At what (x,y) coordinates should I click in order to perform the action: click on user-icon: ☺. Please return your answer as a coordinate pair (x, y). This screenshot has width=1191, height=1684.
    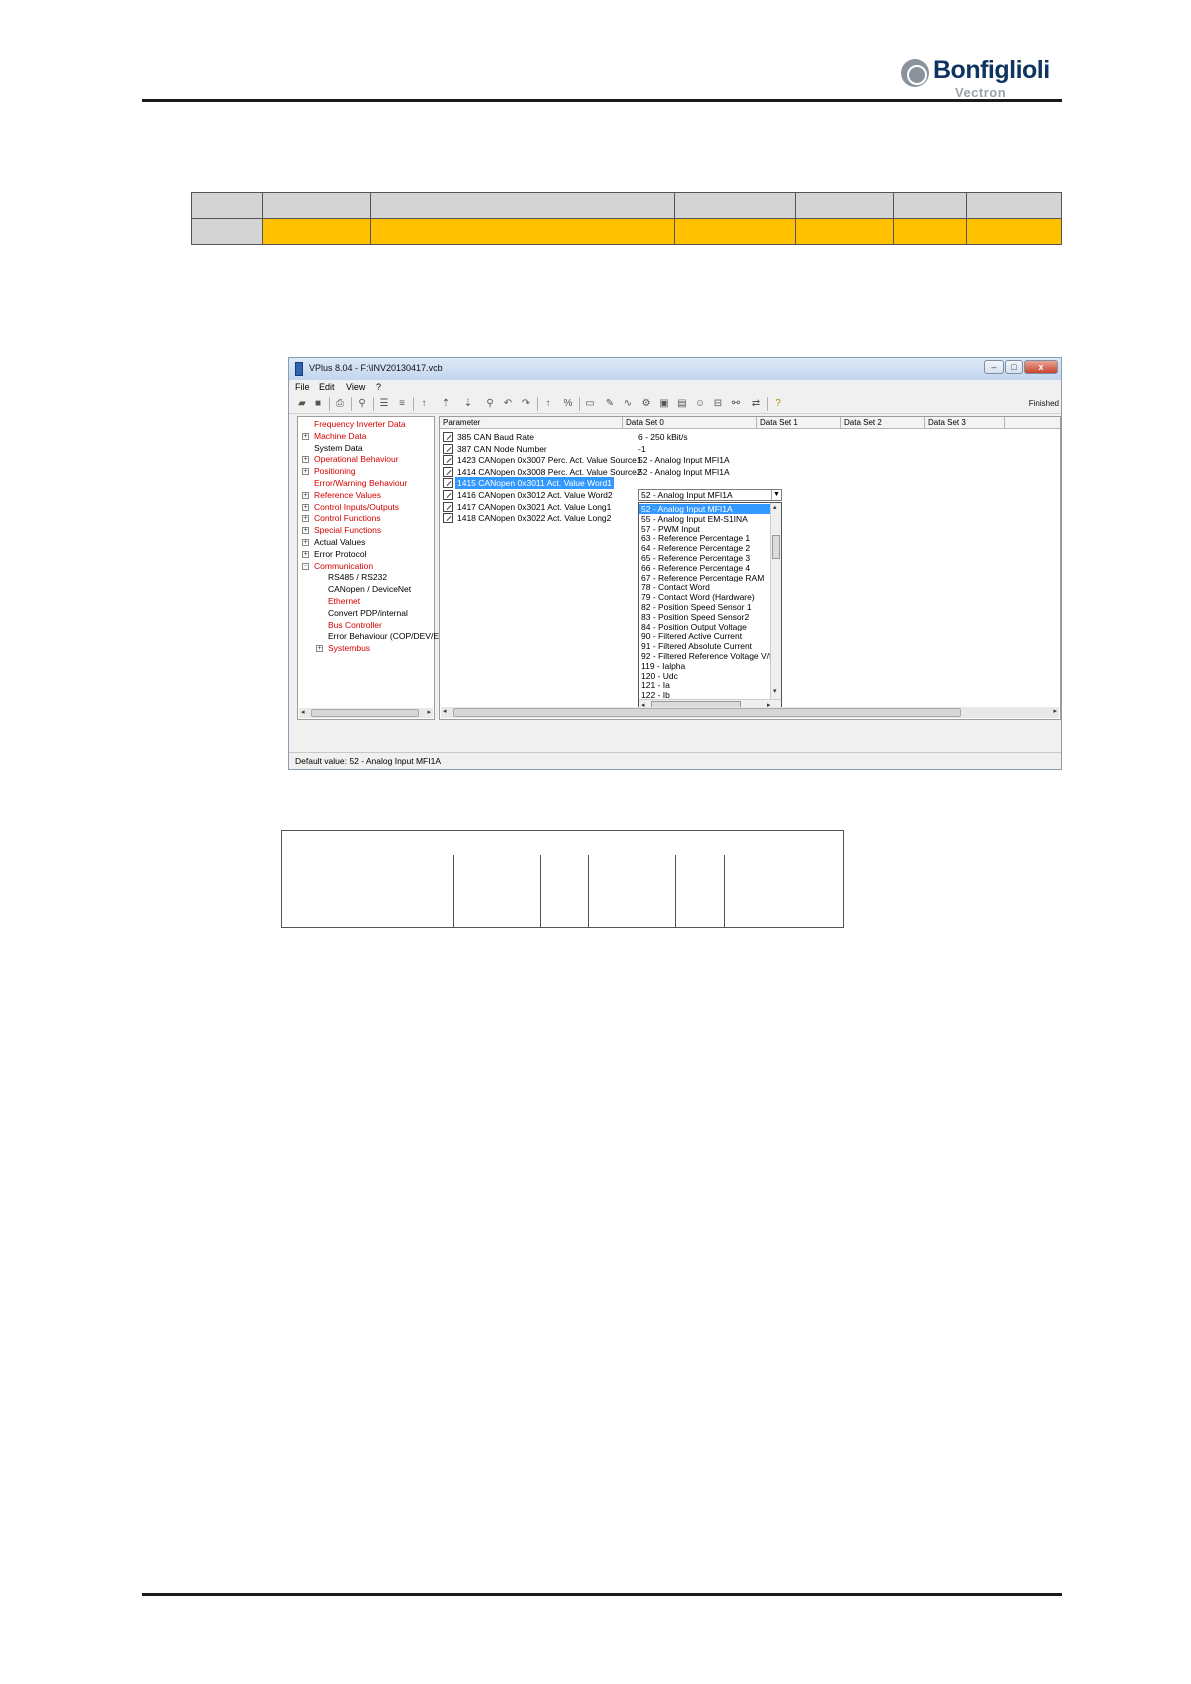
    Looking at the image, I should click on (700, 404).